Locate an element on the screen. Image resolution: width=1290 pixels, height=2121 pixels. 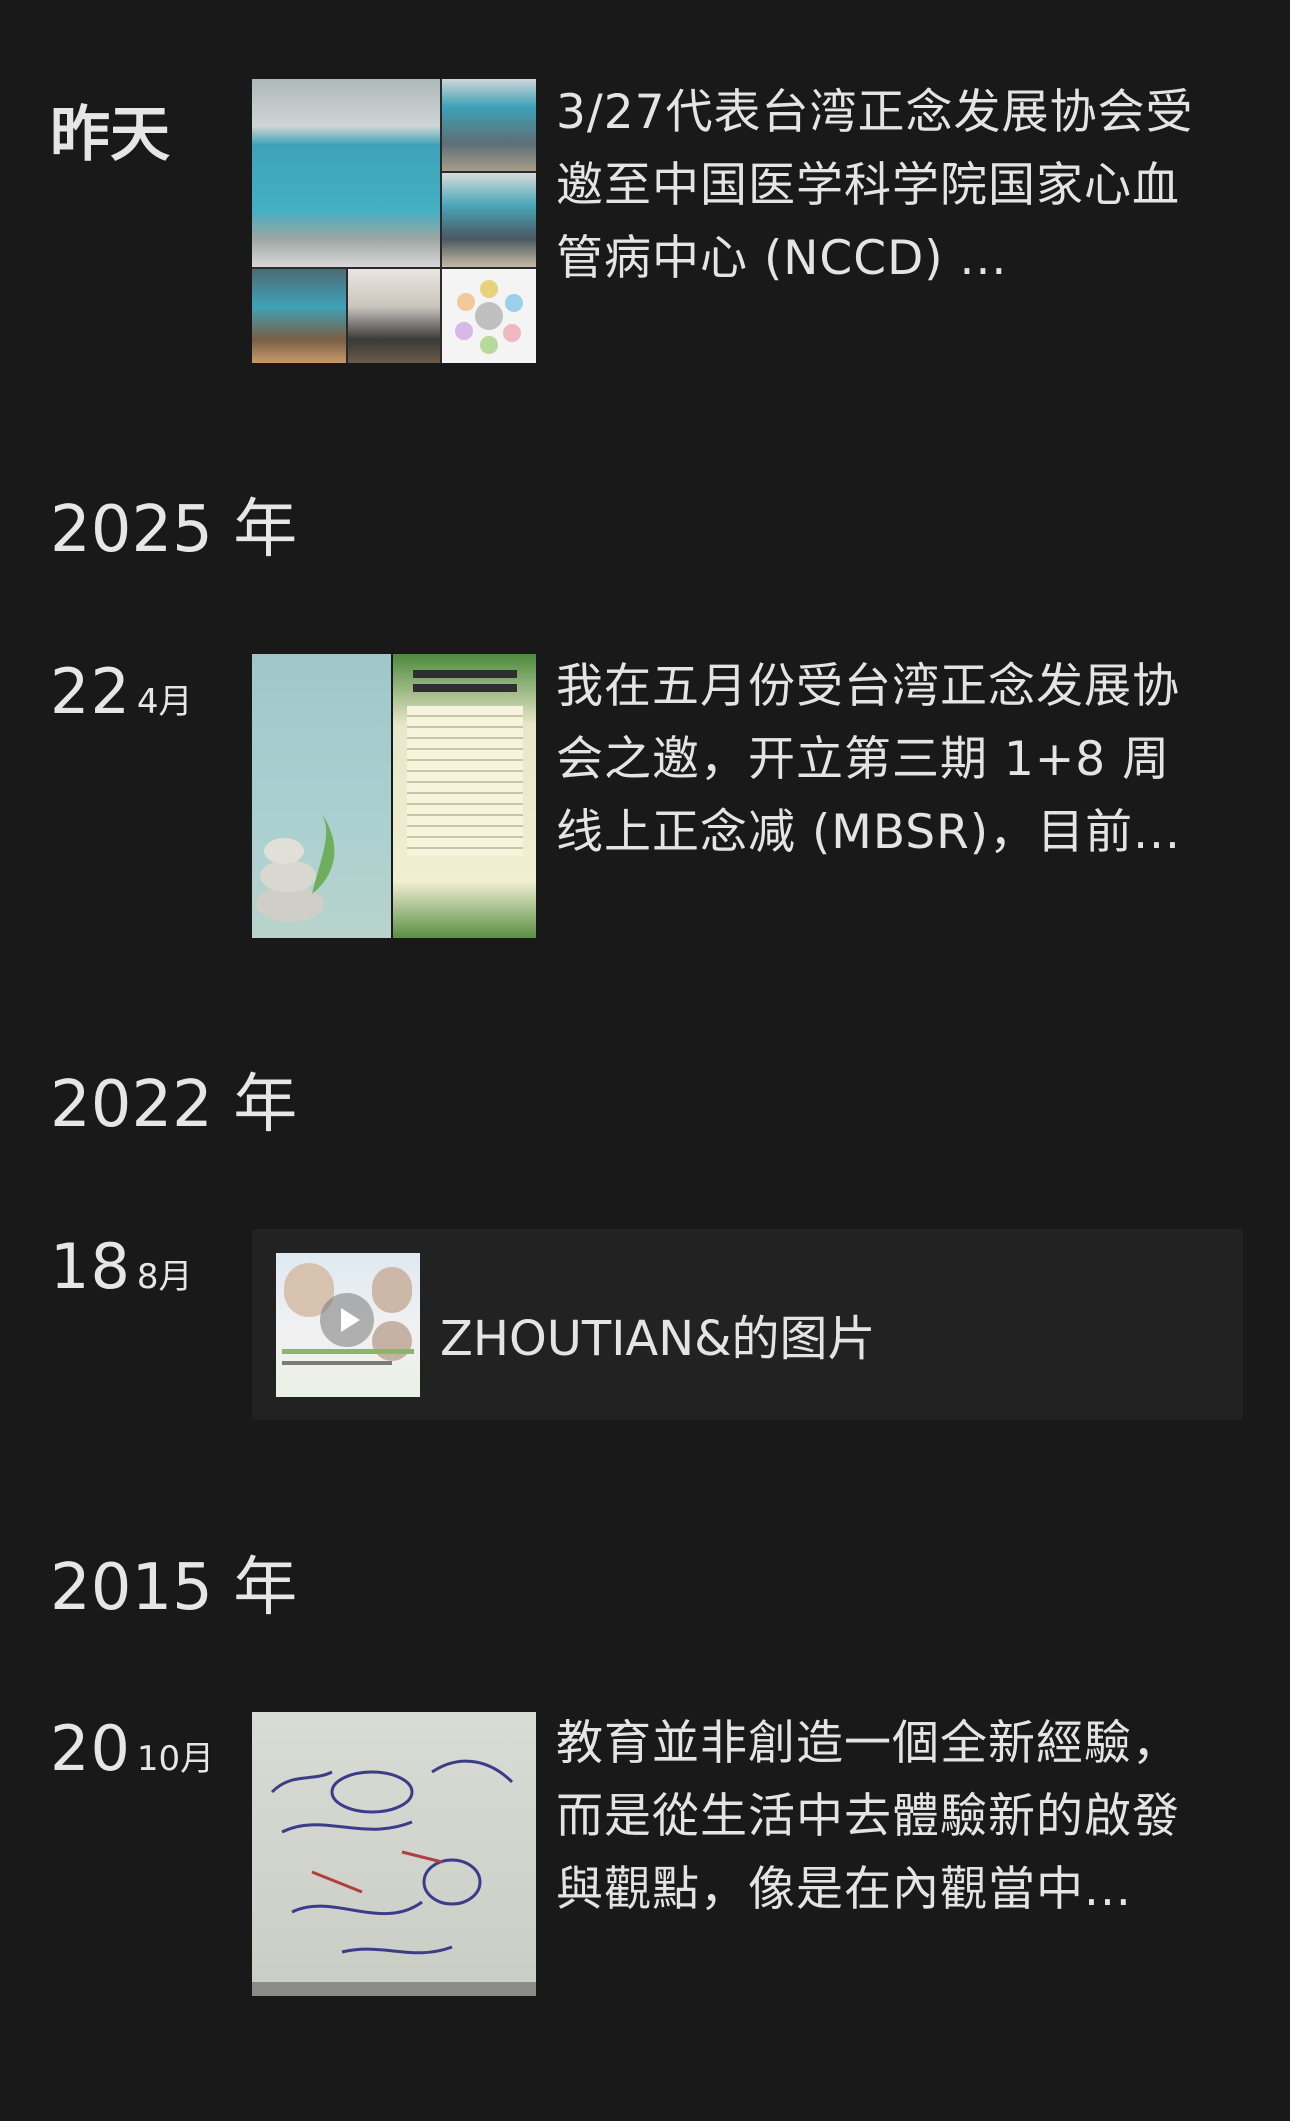
play-icon is located at coordinates (347, 1320).